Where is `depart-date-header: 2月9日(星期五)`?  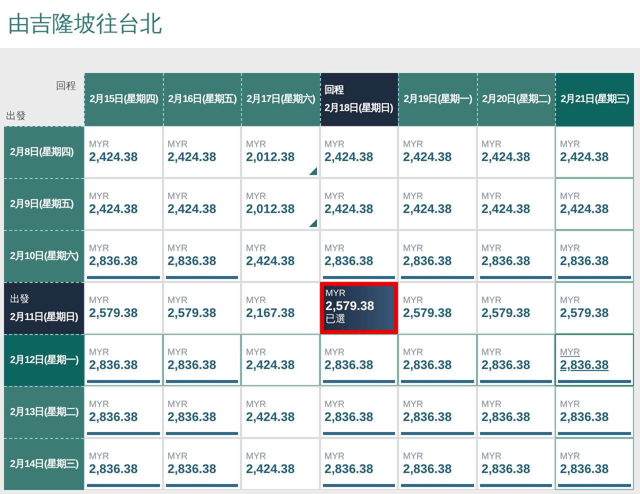 depart-date-header: 2月9日(星期五) is located at coordinates (44, 204).